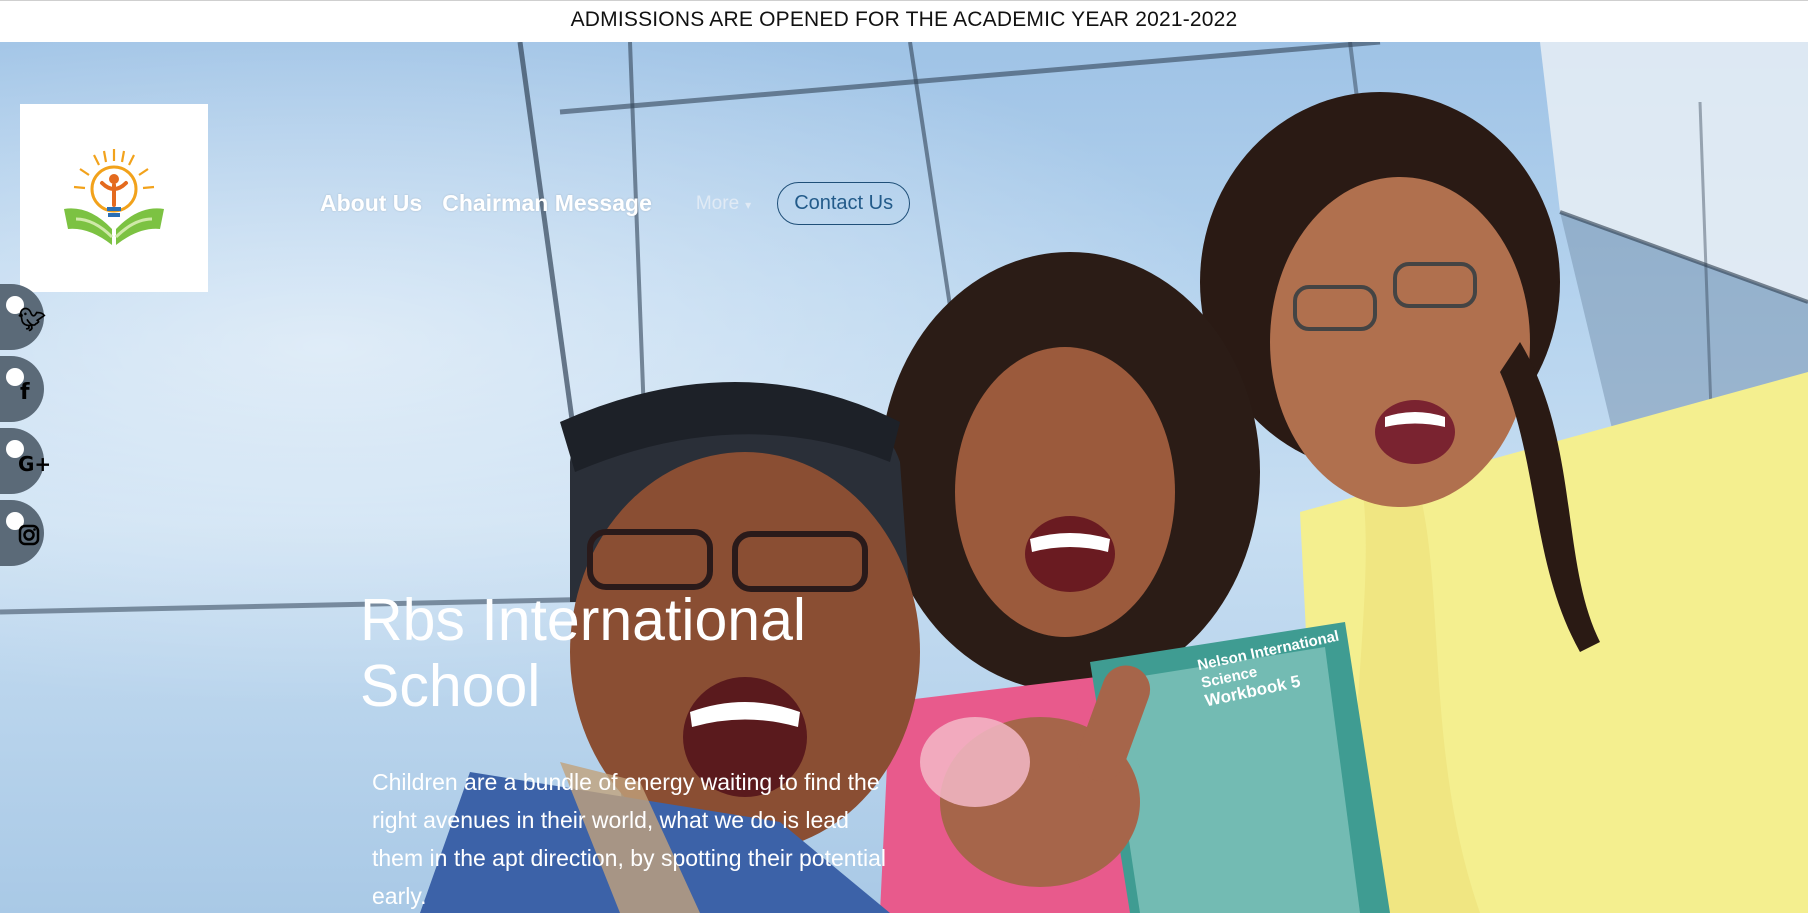 This screenshot has height=913, width=1808. Describe the element at coordinates (717, 203) in the screenshot. I see `nav-more-label: More` at that location.